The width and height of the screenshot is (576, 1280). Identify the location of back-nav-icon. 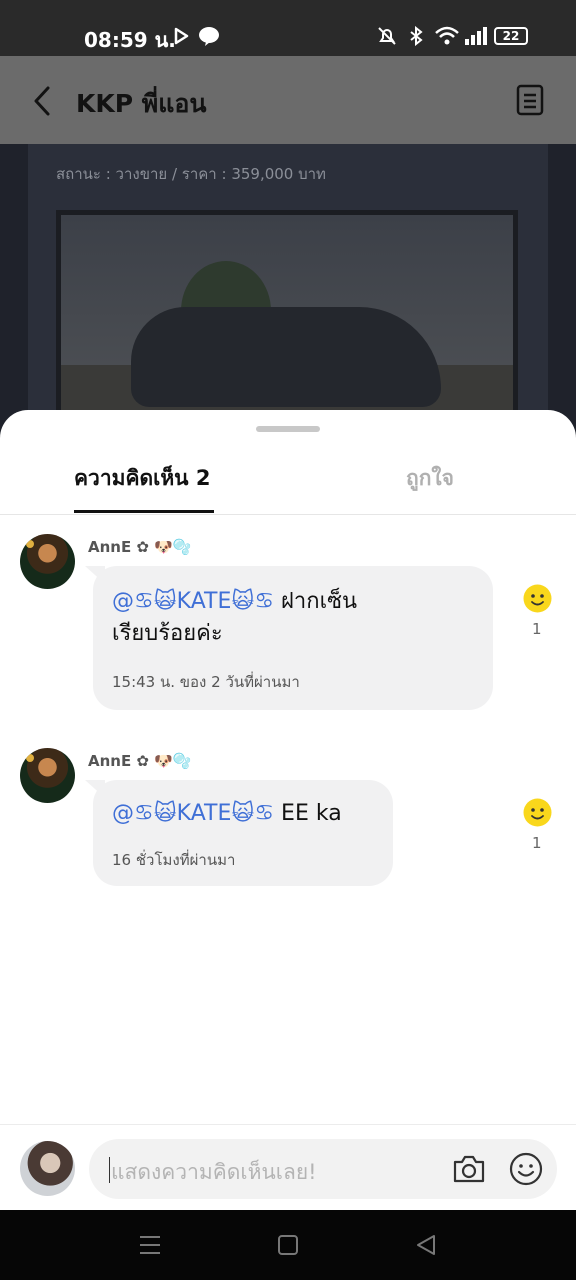
(426, 1245).